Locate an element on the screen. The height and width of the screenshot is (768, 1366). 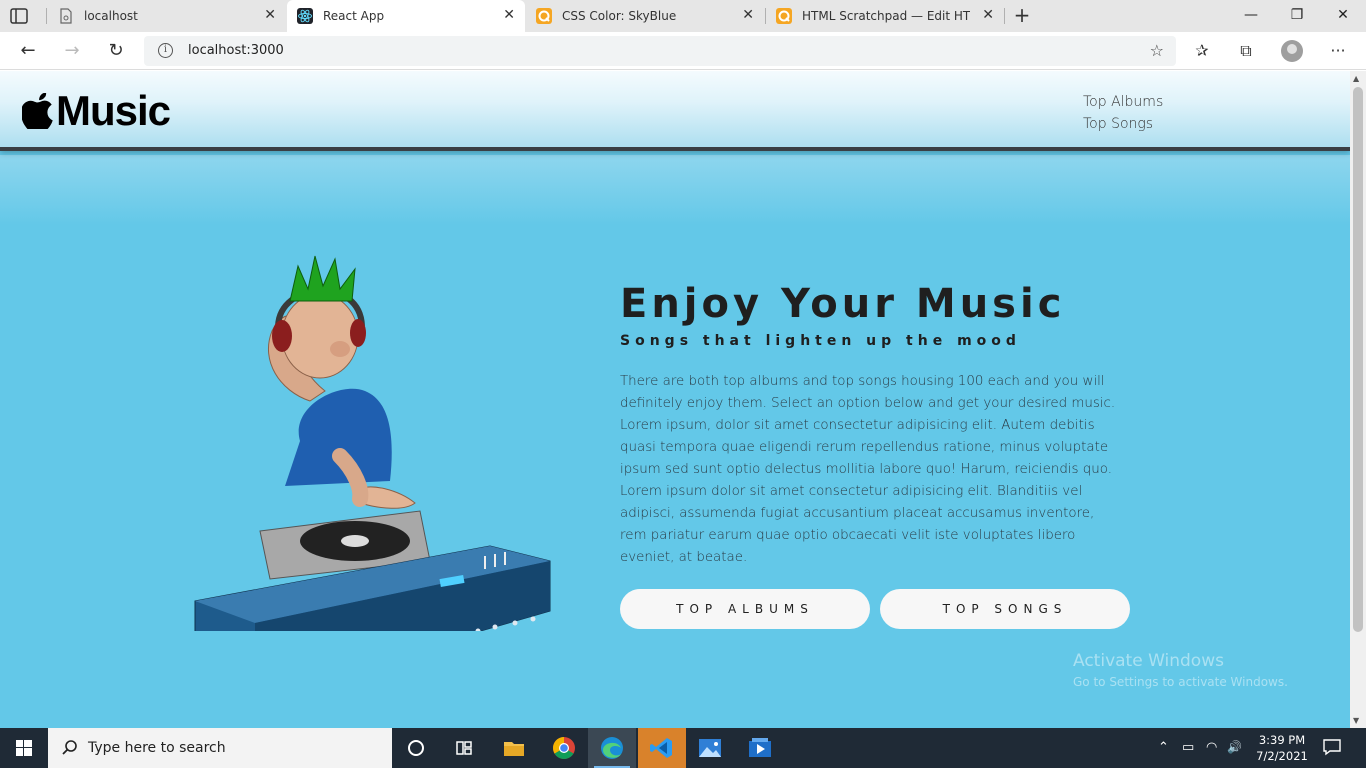
volume-icon: 🔊 is located at coordinates (1234, 747).